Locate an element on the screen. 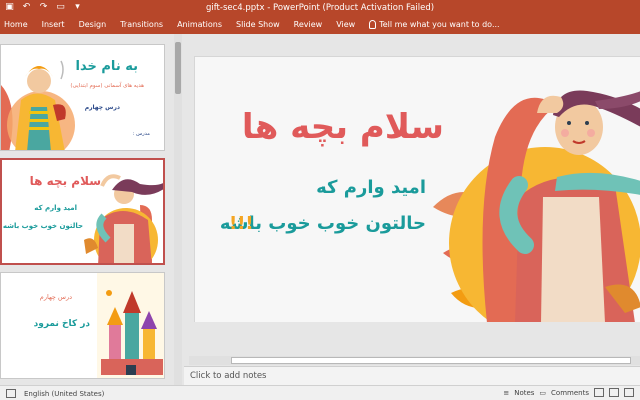  thumbnail-2-title: سلام بچه ها is located at coordinates (65, 181).